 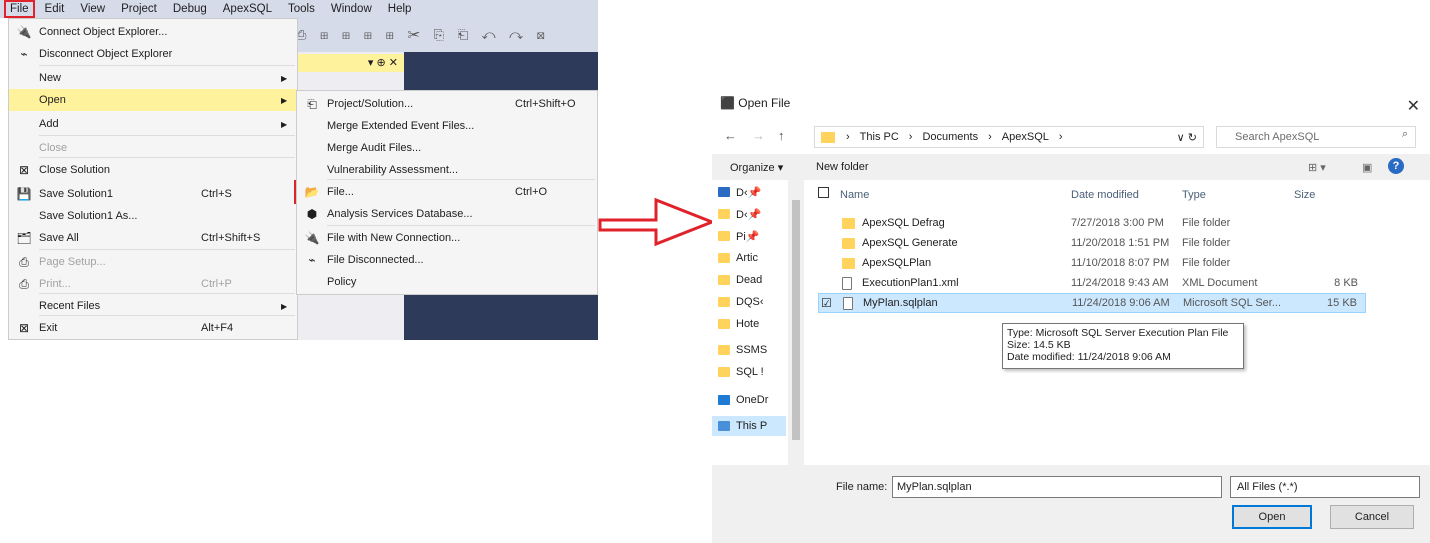 I want to click on nav-item: Dead, so click(x=753, y=280).